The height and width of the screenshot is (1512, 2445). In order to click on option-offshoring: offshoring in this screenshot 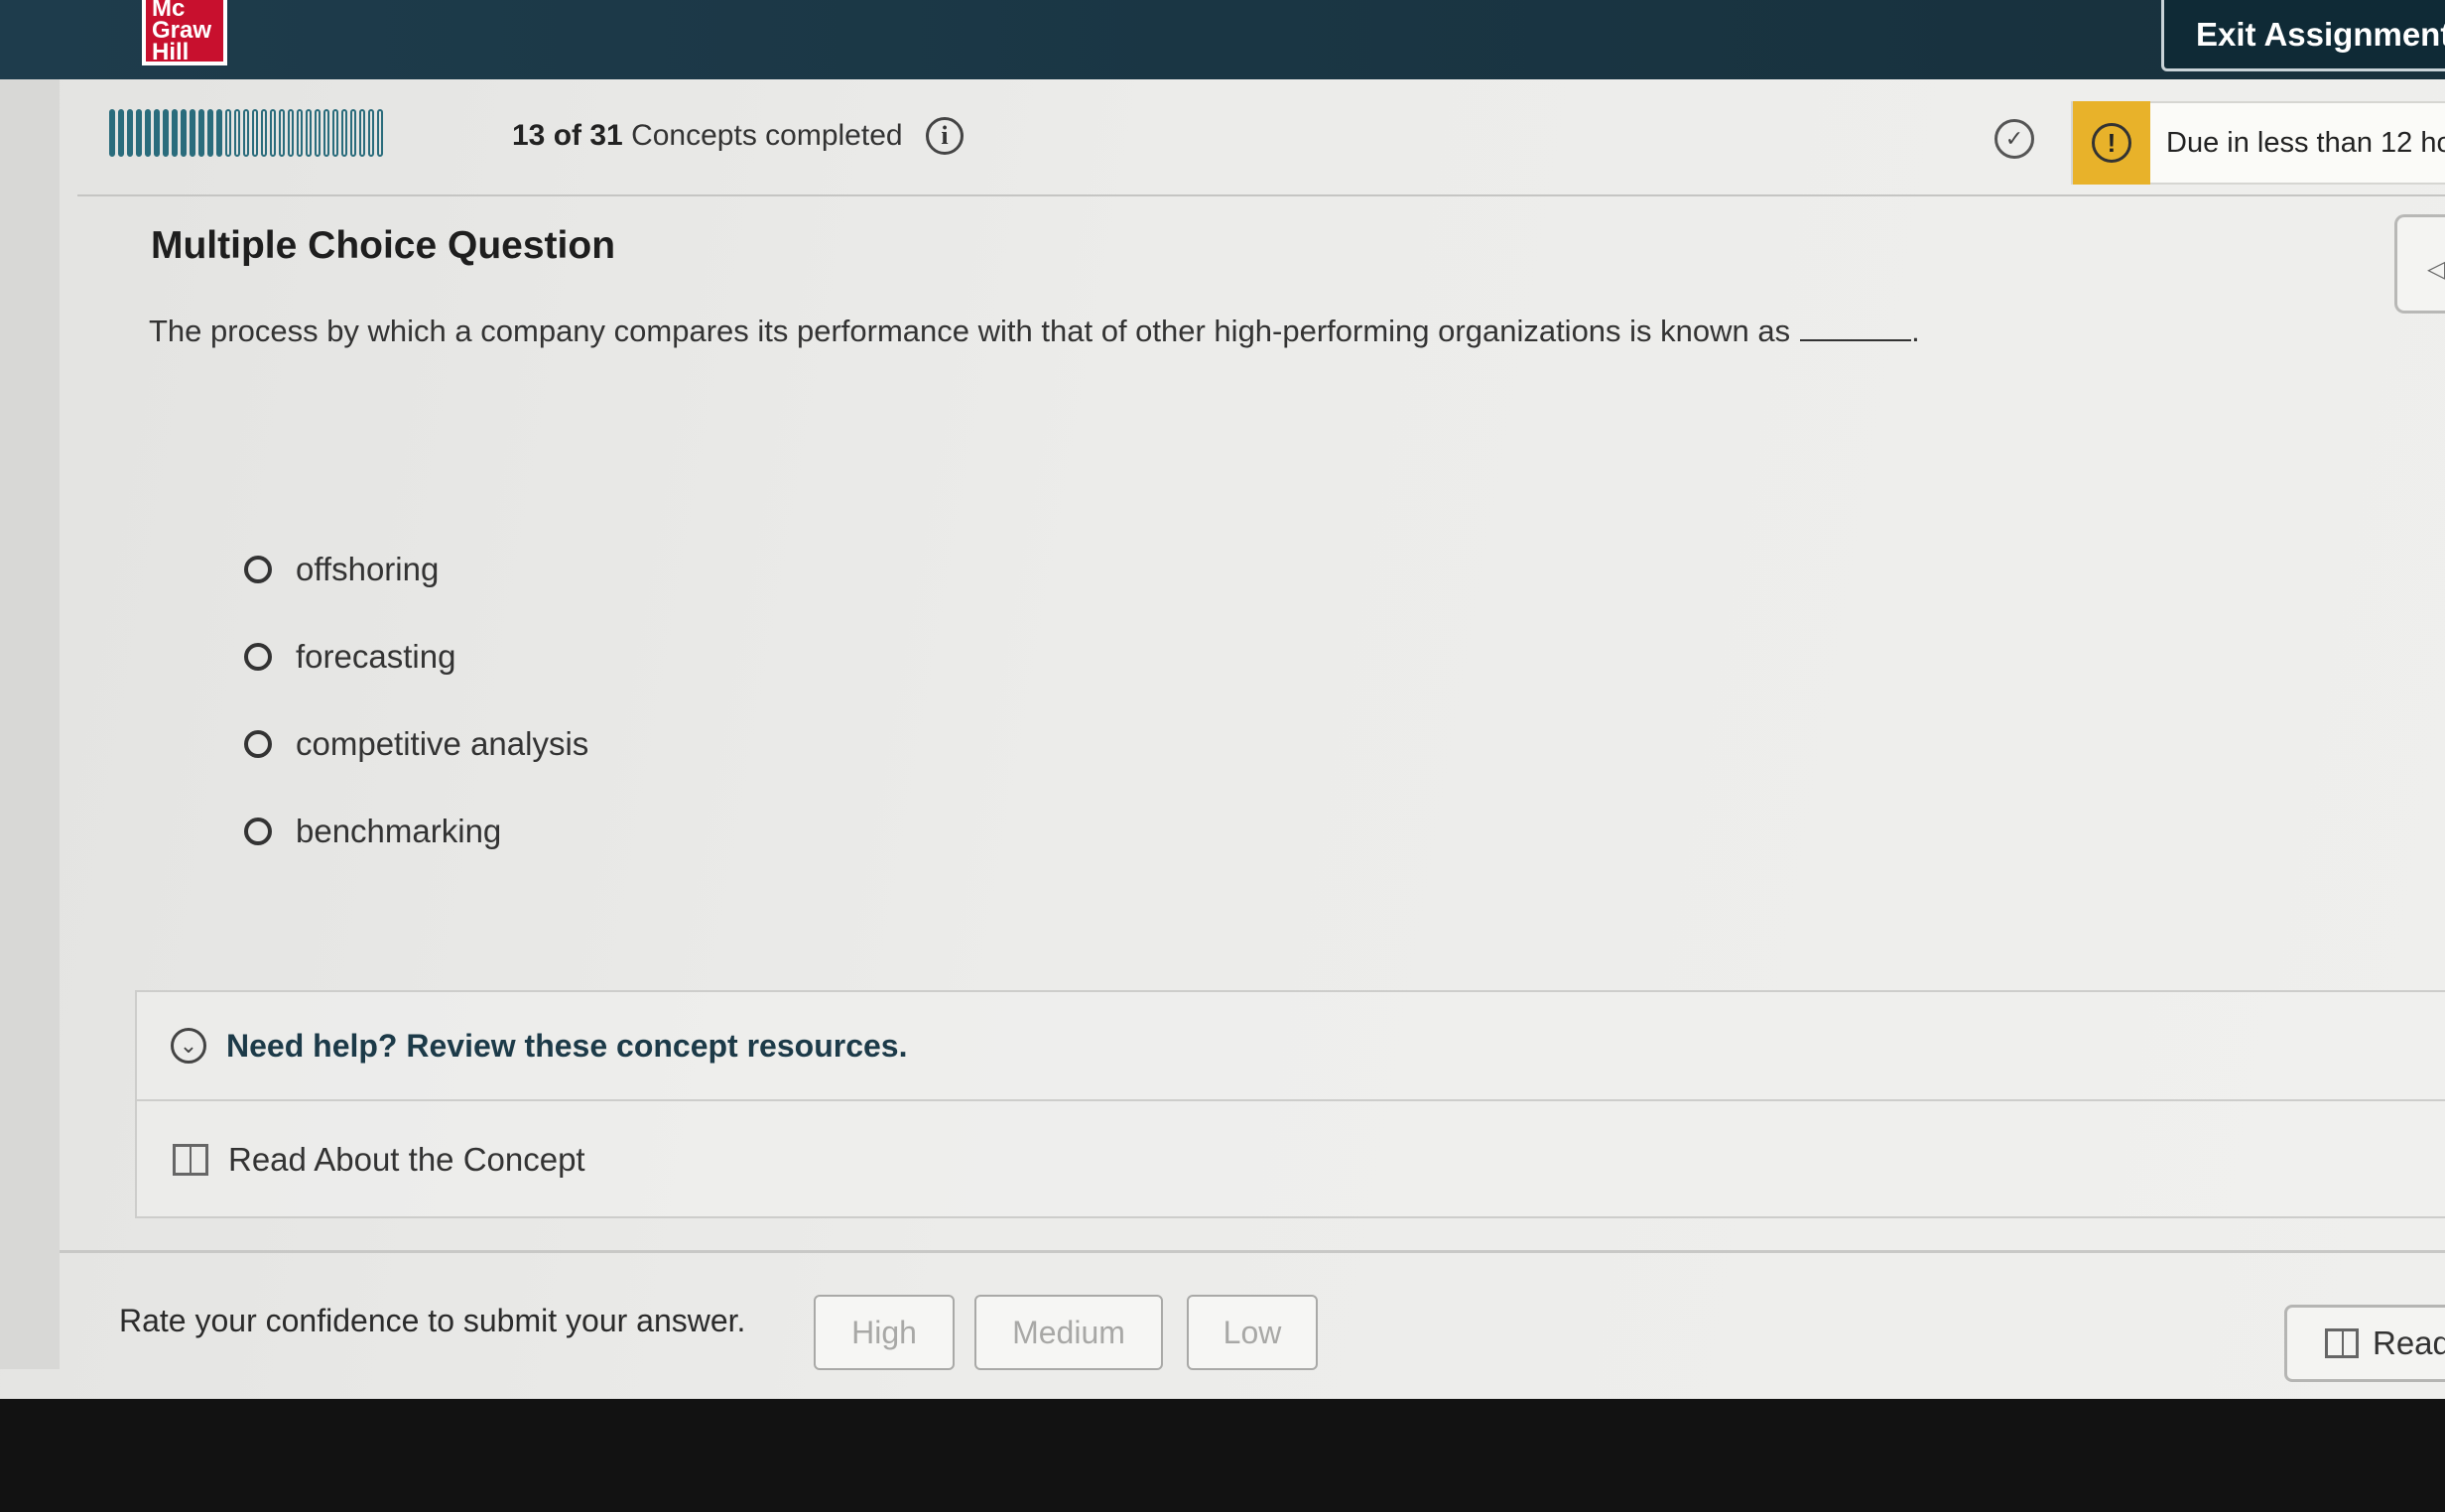, I will do `click(416, 569)`.